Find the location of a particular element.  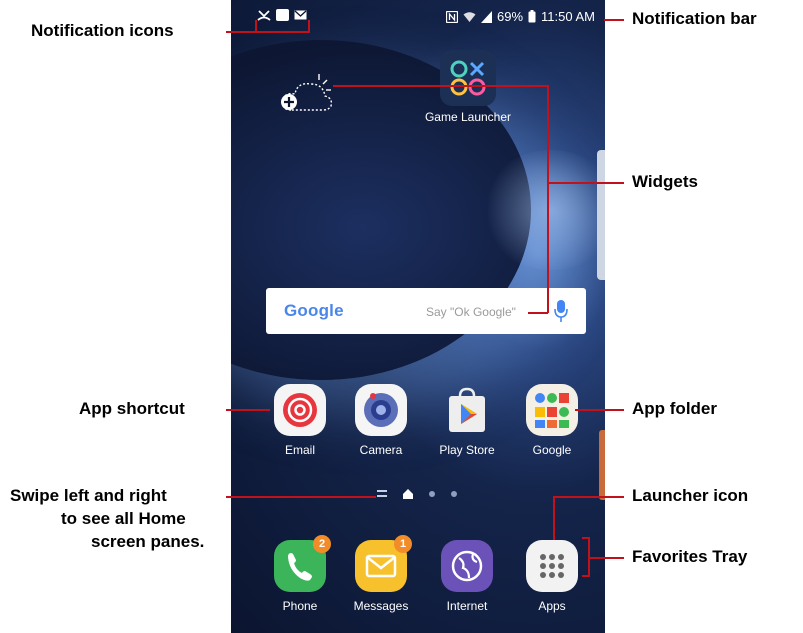

app-messages: 1 Messages is located at coordinates (381, 574).